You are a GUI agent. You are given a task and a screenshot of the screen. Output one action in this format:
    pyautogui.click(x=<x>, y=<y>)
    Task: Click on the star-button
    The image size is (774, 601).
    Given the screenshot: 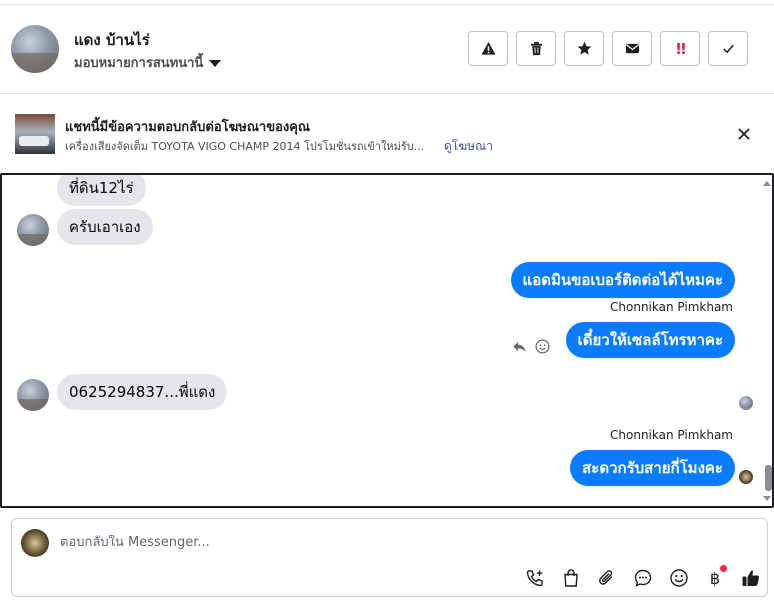 What is the action you would take?
    pyautogui.click(x=584, y=48)
    